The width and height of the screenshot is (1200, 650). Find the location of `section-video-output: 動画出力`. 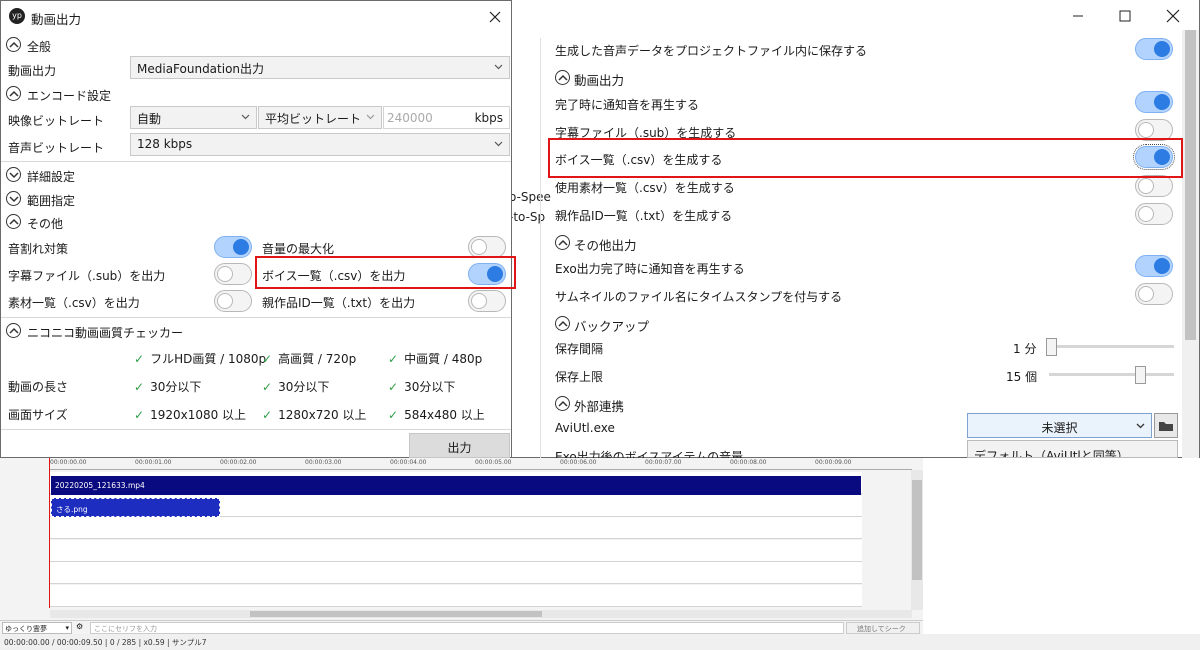

section-video-output: 動画出力 is located at coordinates (599, 80).